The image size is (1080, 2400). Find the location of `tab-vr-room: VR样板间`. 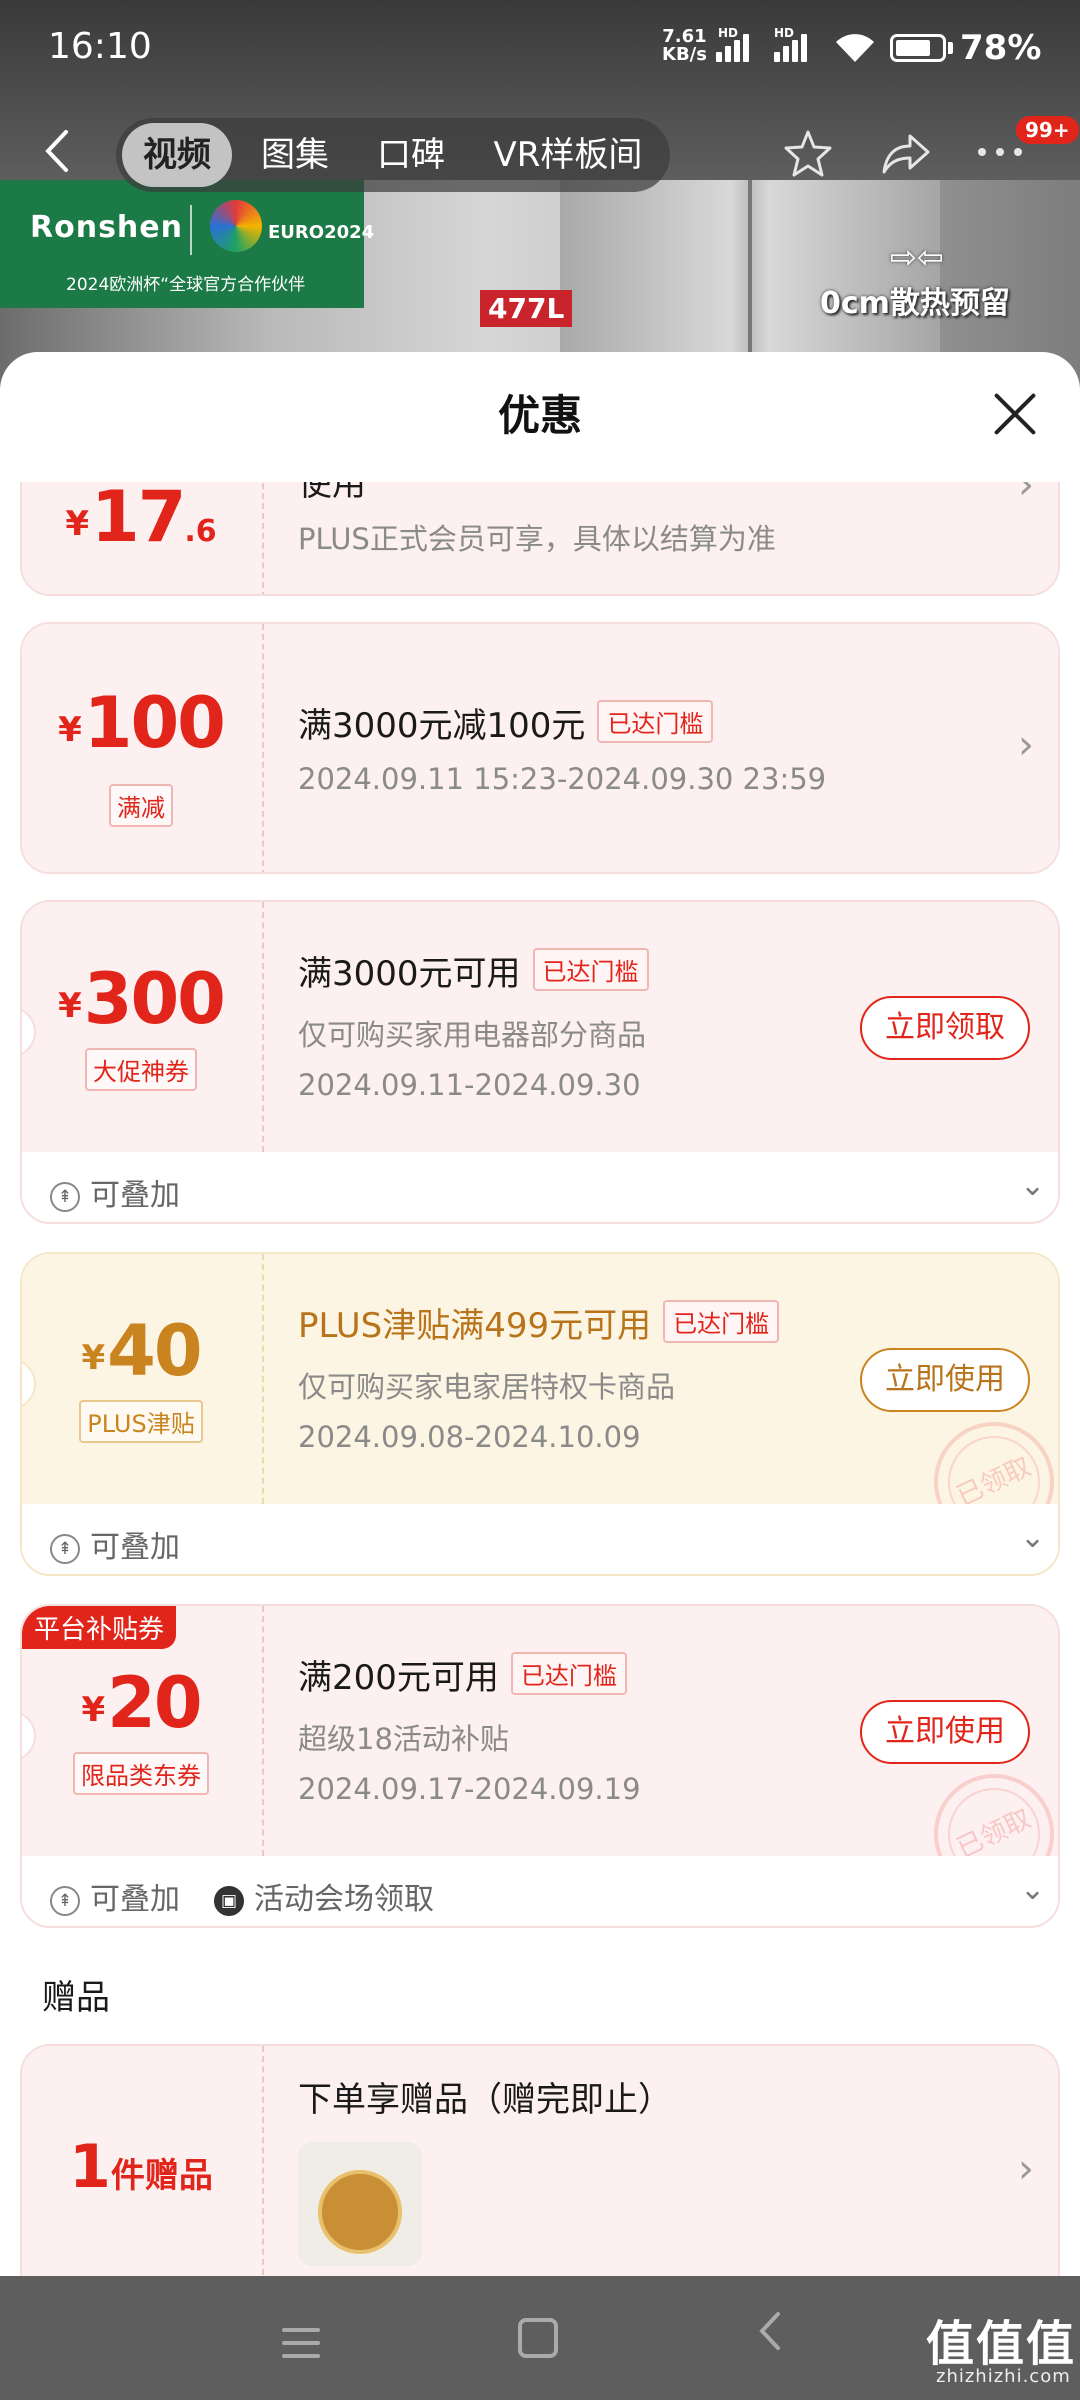

tab-vr-room: VR样板间 is located at coordinates (568, 155).